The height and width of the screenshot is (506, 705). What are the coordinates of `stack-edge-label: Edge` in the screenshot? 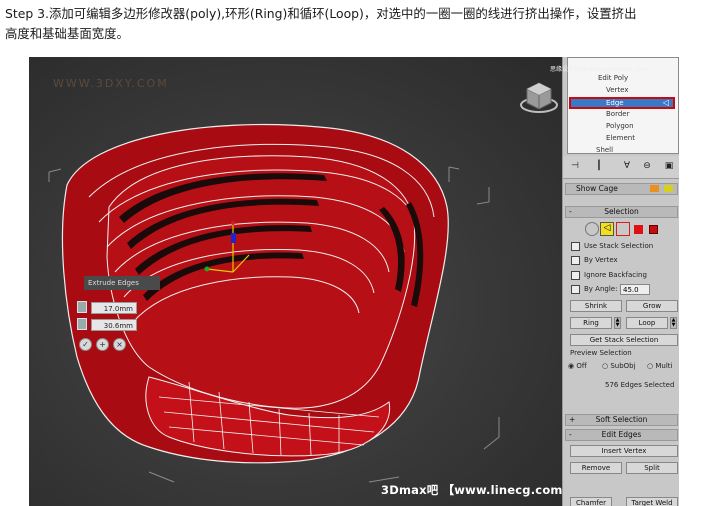 It's located at (615, 103).